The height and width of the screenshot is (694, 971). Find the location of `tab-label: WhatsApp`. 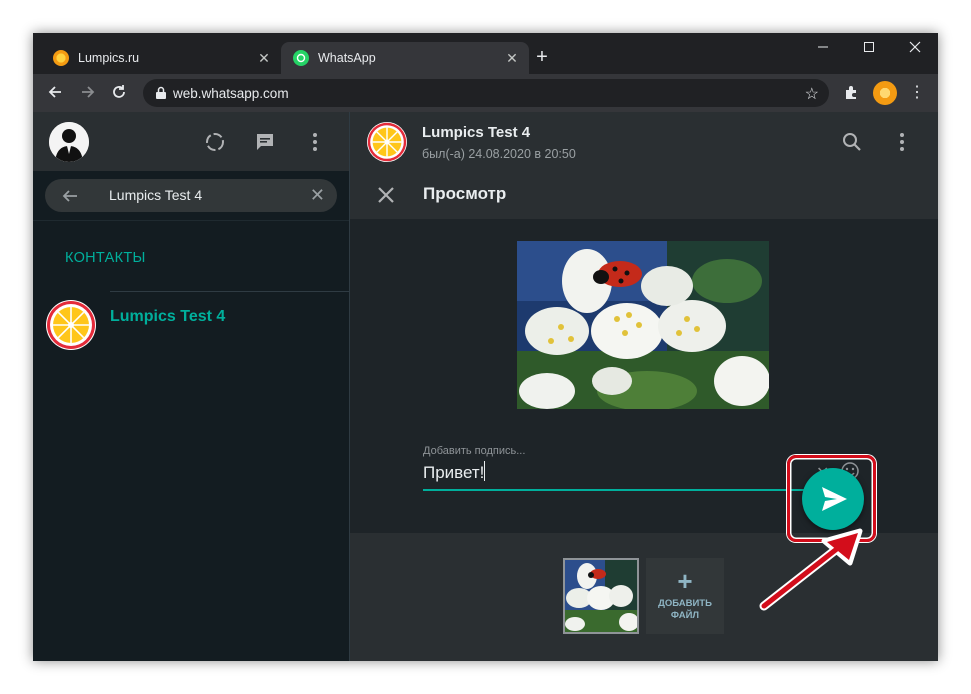

tab-label: WhatsApp is located at coordinates (347, 58).